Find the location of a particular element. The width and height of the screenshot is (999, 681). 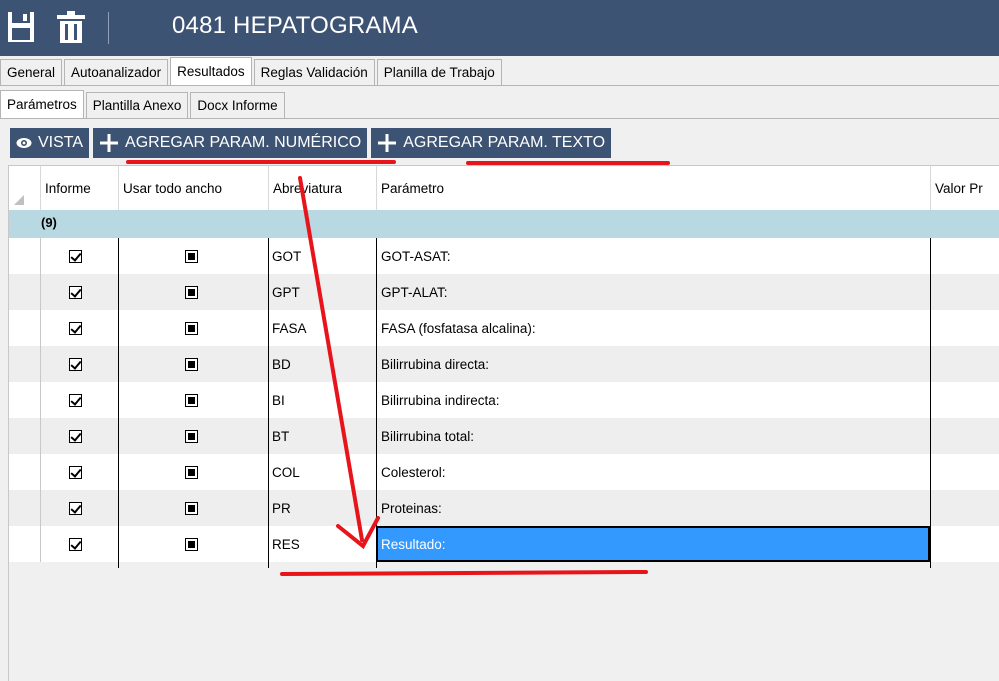

tab-planilla-de-trabajo: Planilla de Trabajo is located at coordinates (439, 72).